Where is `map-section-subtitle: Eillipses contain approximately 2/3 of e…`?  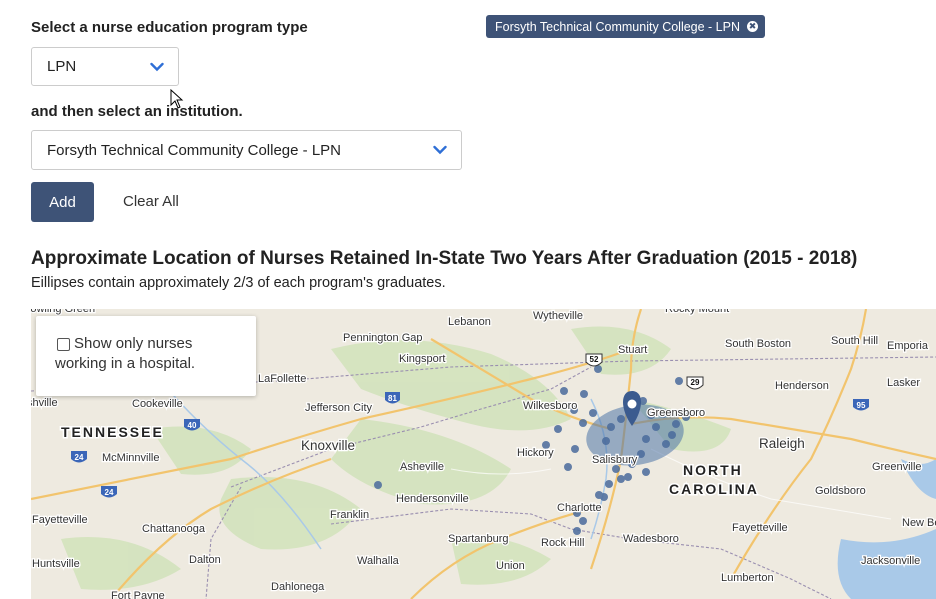
map-section-subtitle: Eillipses contain approximately 2/3 of e… is located at coordinates (238, 283).